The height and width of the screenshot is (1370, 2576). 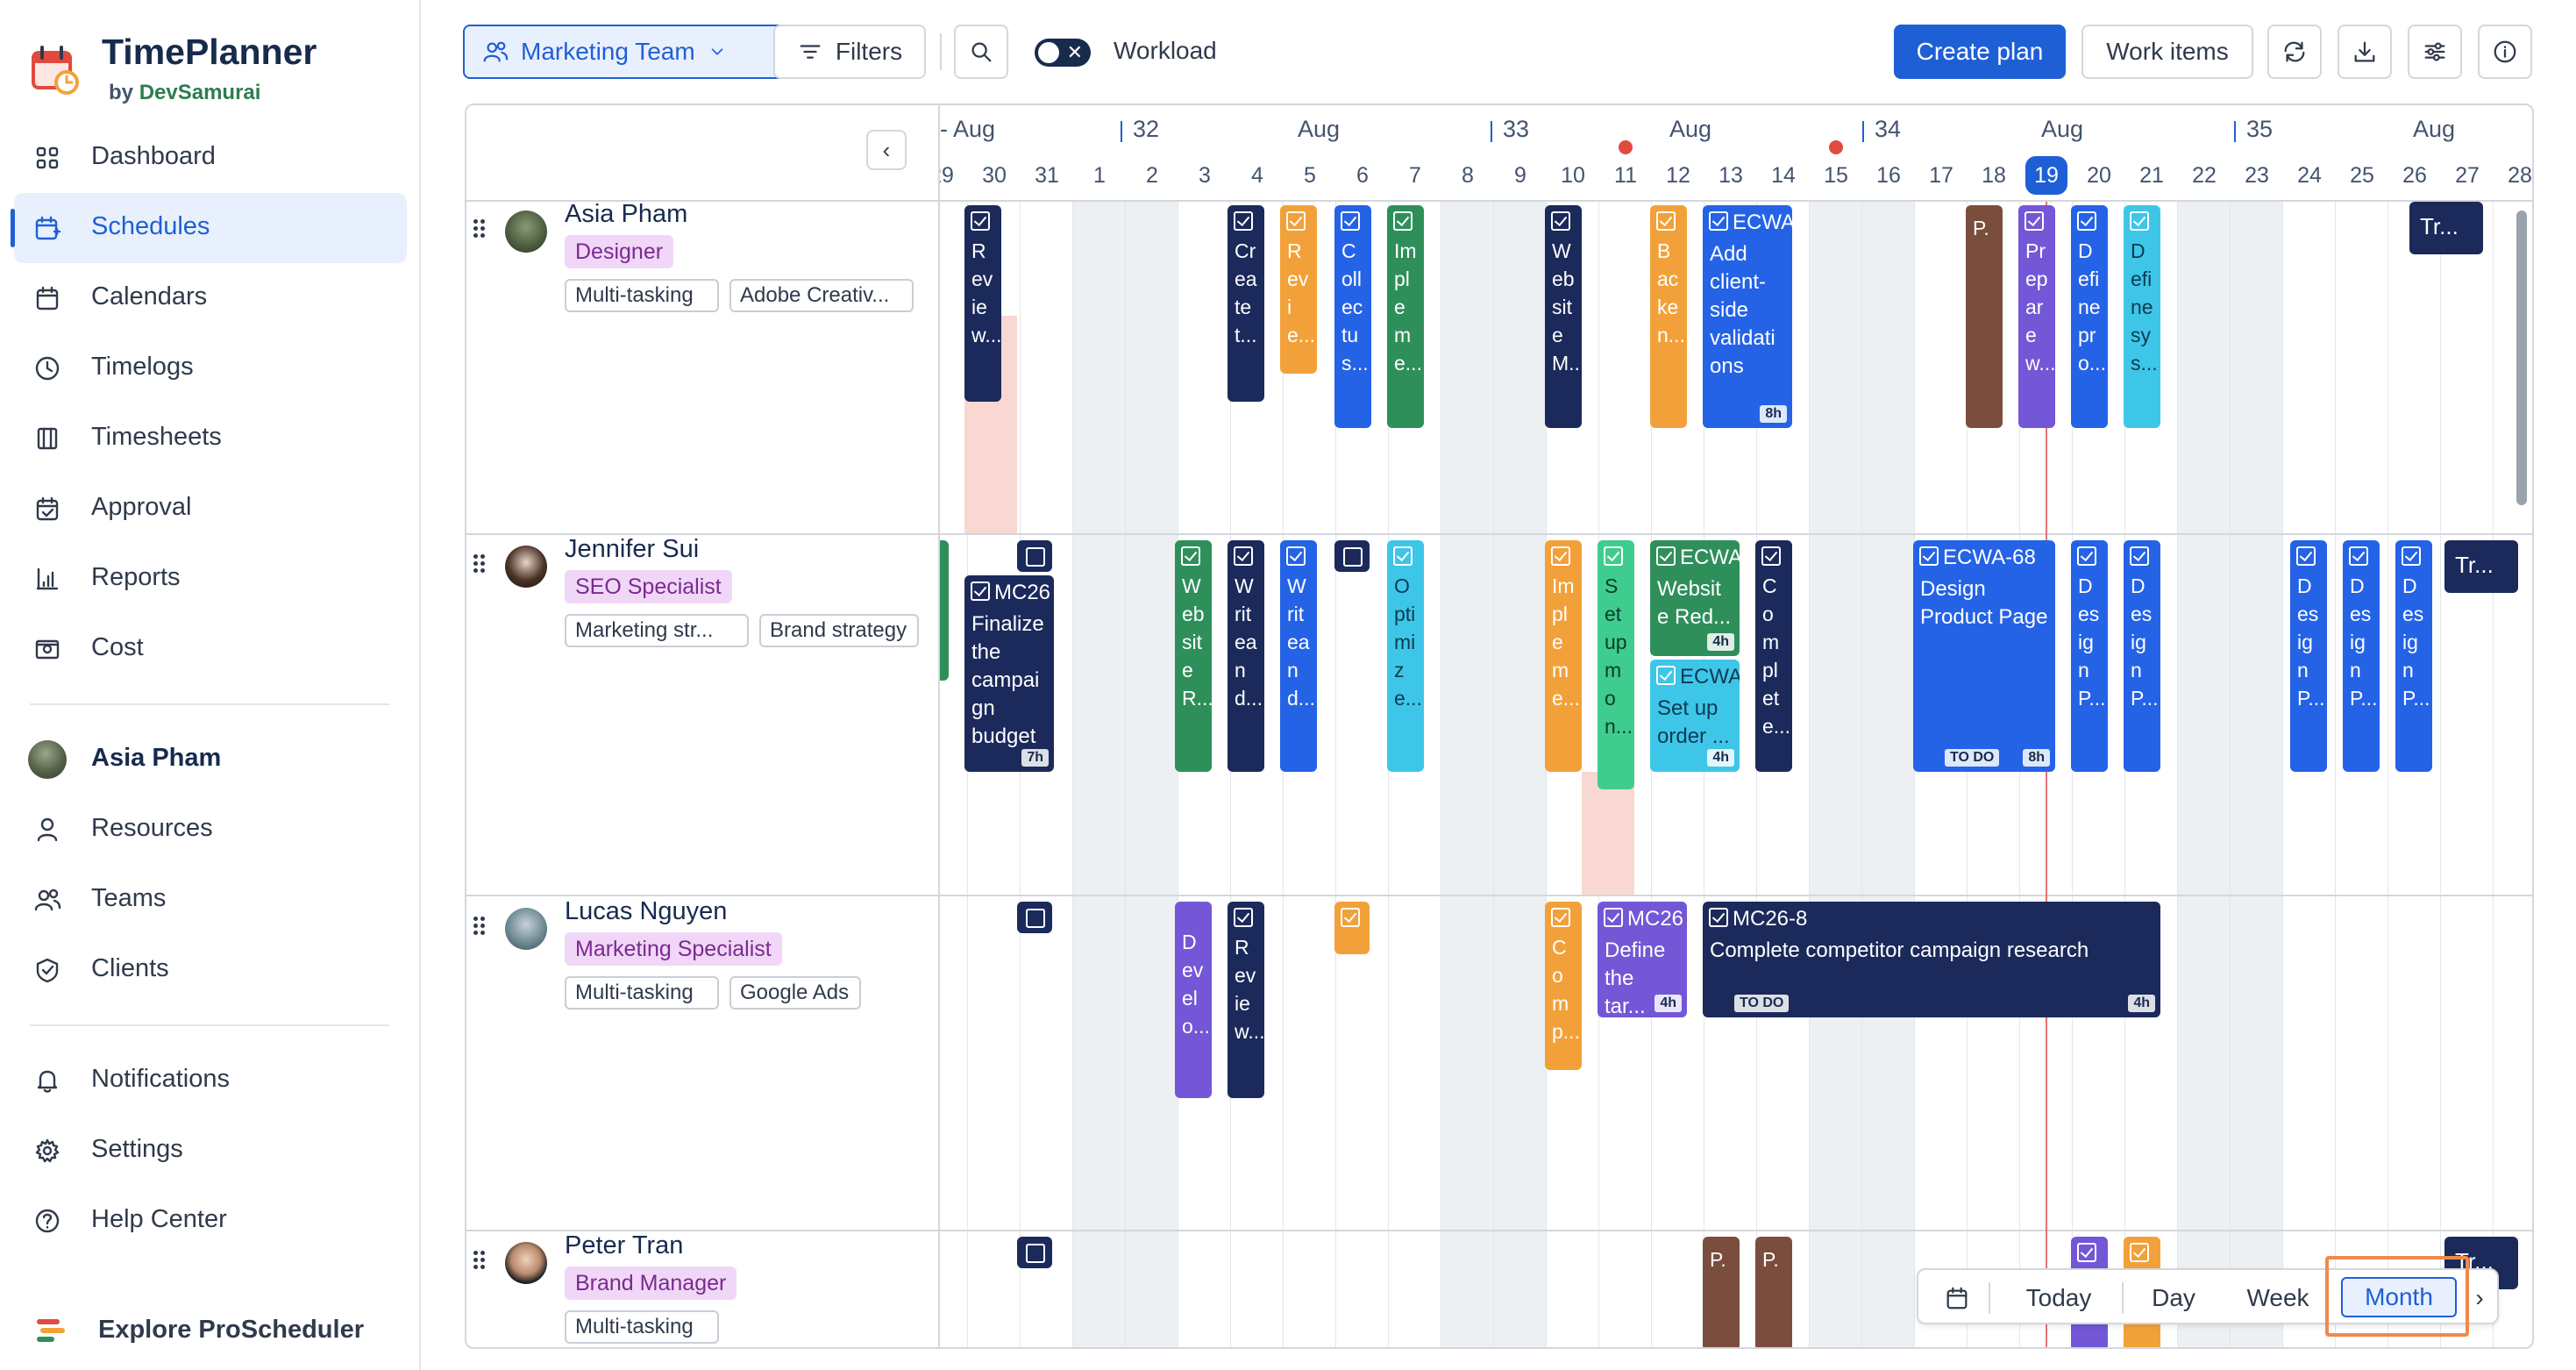 I want to click on day-label: 18, so click(x=1994, y=176).